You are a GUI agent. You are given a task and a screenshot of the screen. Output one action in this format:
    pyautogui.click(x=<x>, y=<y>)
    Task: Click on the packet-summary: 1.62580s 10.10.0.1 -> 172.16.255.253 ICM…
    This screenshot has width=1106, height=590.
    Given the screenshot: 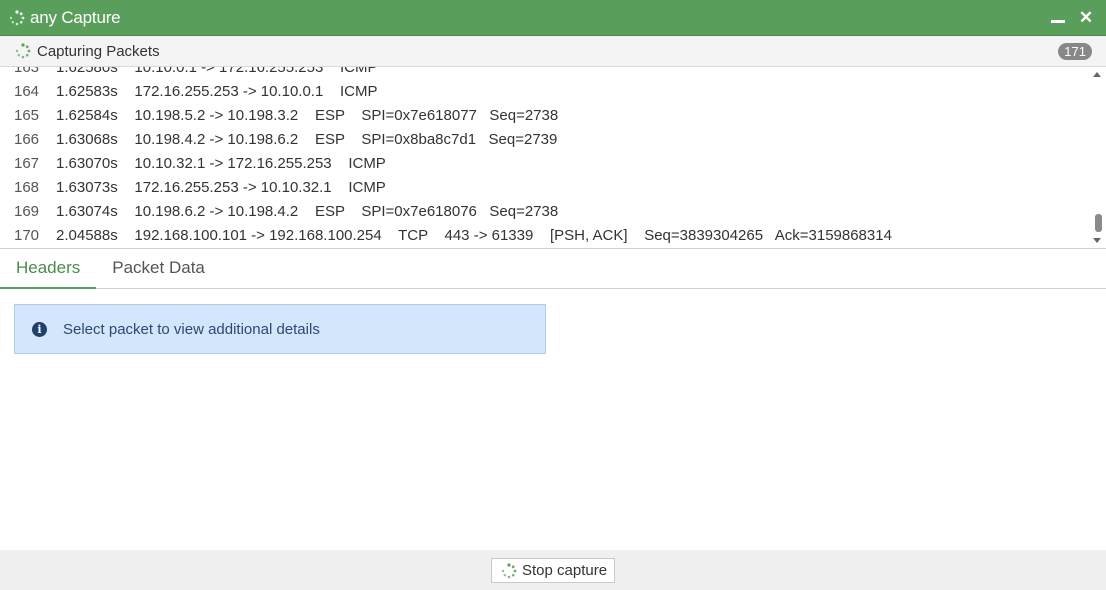 What is the action you would take?
    pyautogui.click(x=217, y=71)
    